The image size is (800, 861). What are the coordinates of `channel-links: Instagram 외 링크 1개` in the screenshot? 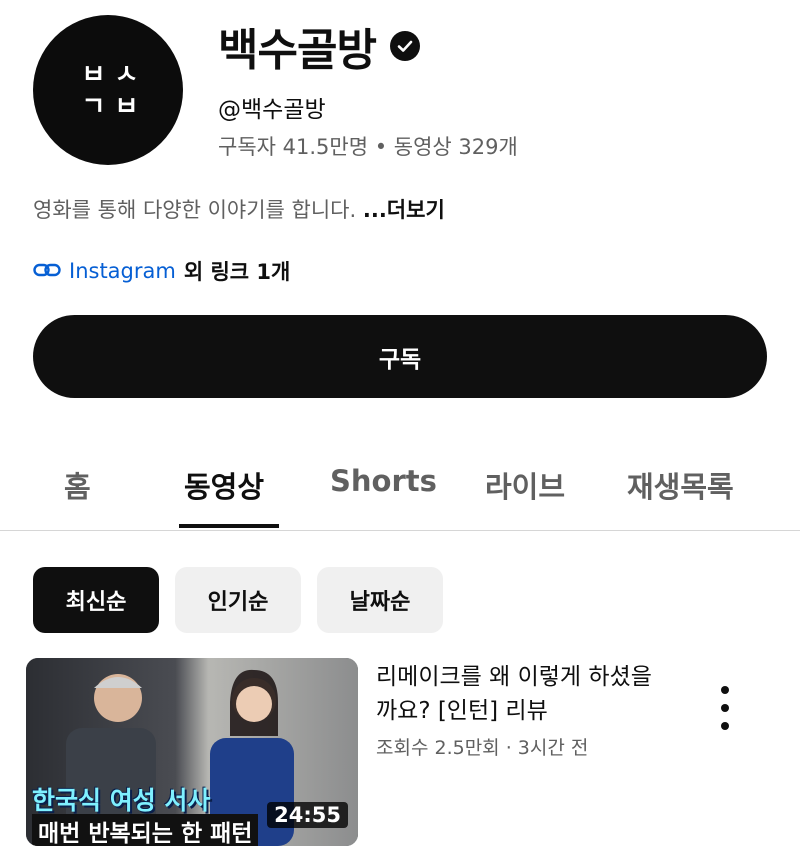 It's located at (161, 271).